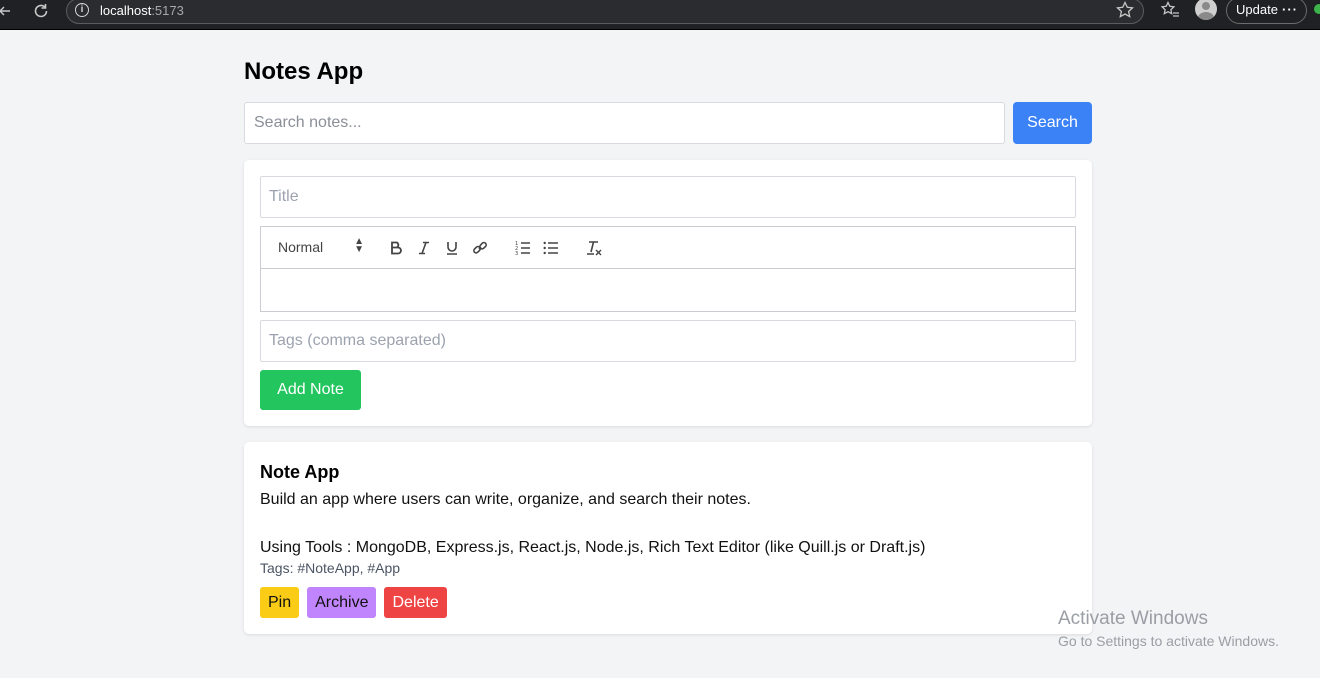 The image size is (1320, 678). I want to click on url-text: localhost:5173, so click(142, 10).